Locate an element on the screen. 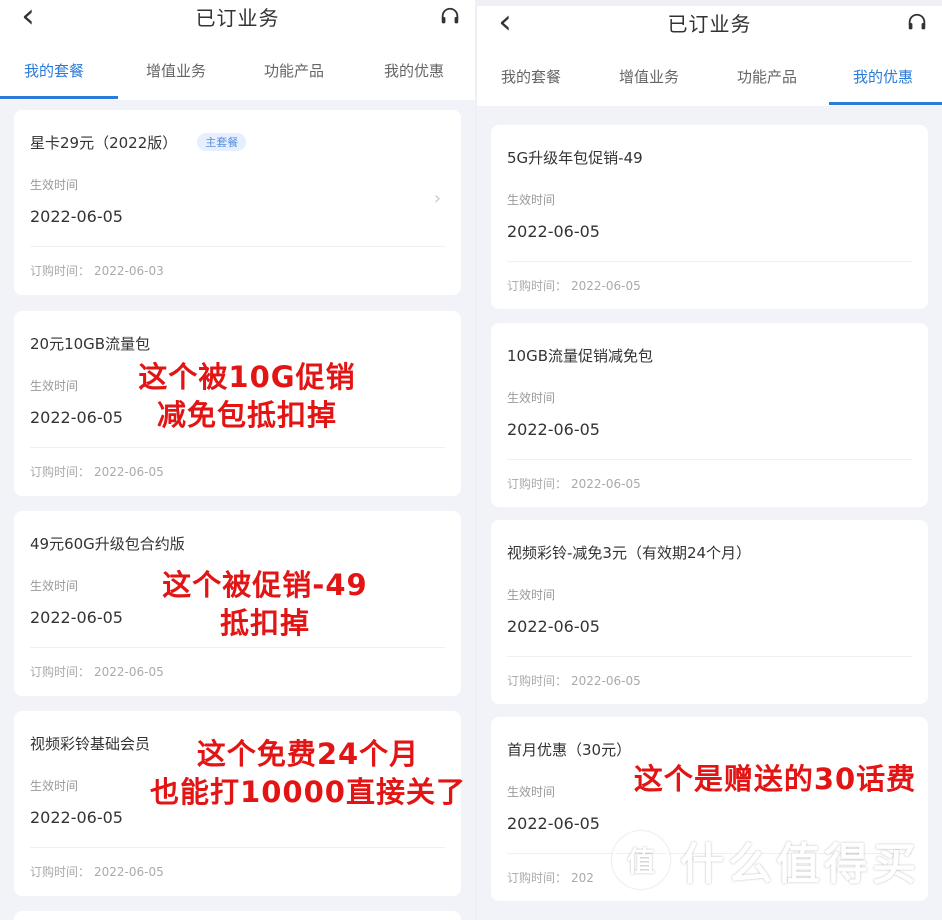 The width and height of the screenshot is (942, 920). card-title: 49元60G升级包合约版 is located at coordinates (107, 544).